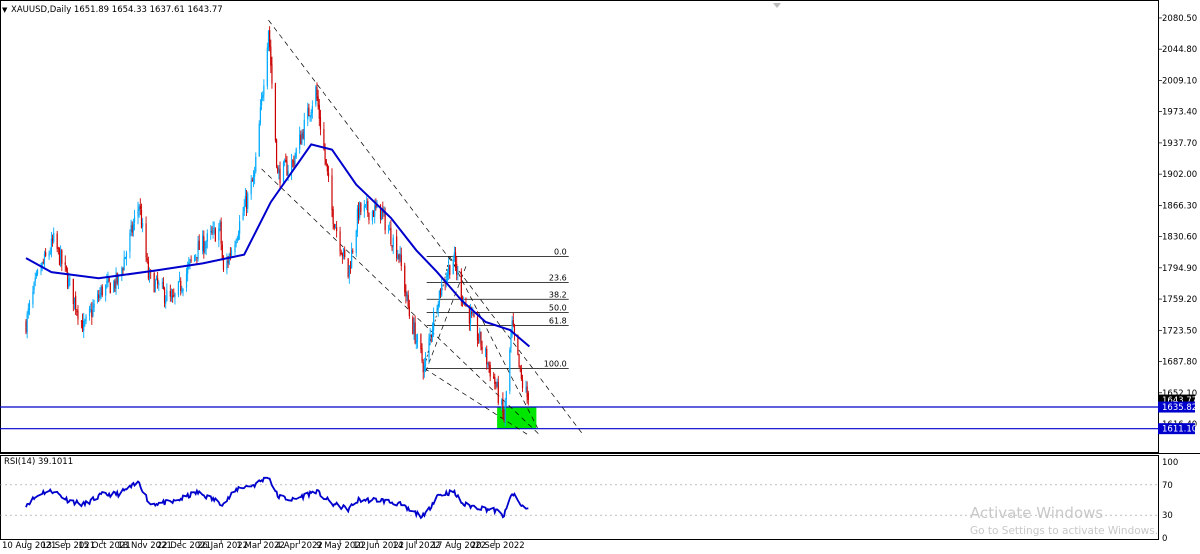 The height and width of the screenshot is (554, 1200). Describe the element at coordinates (5, 10) in the screenshot. I see `chart-menu-arrow-icon: ▼` at that location.